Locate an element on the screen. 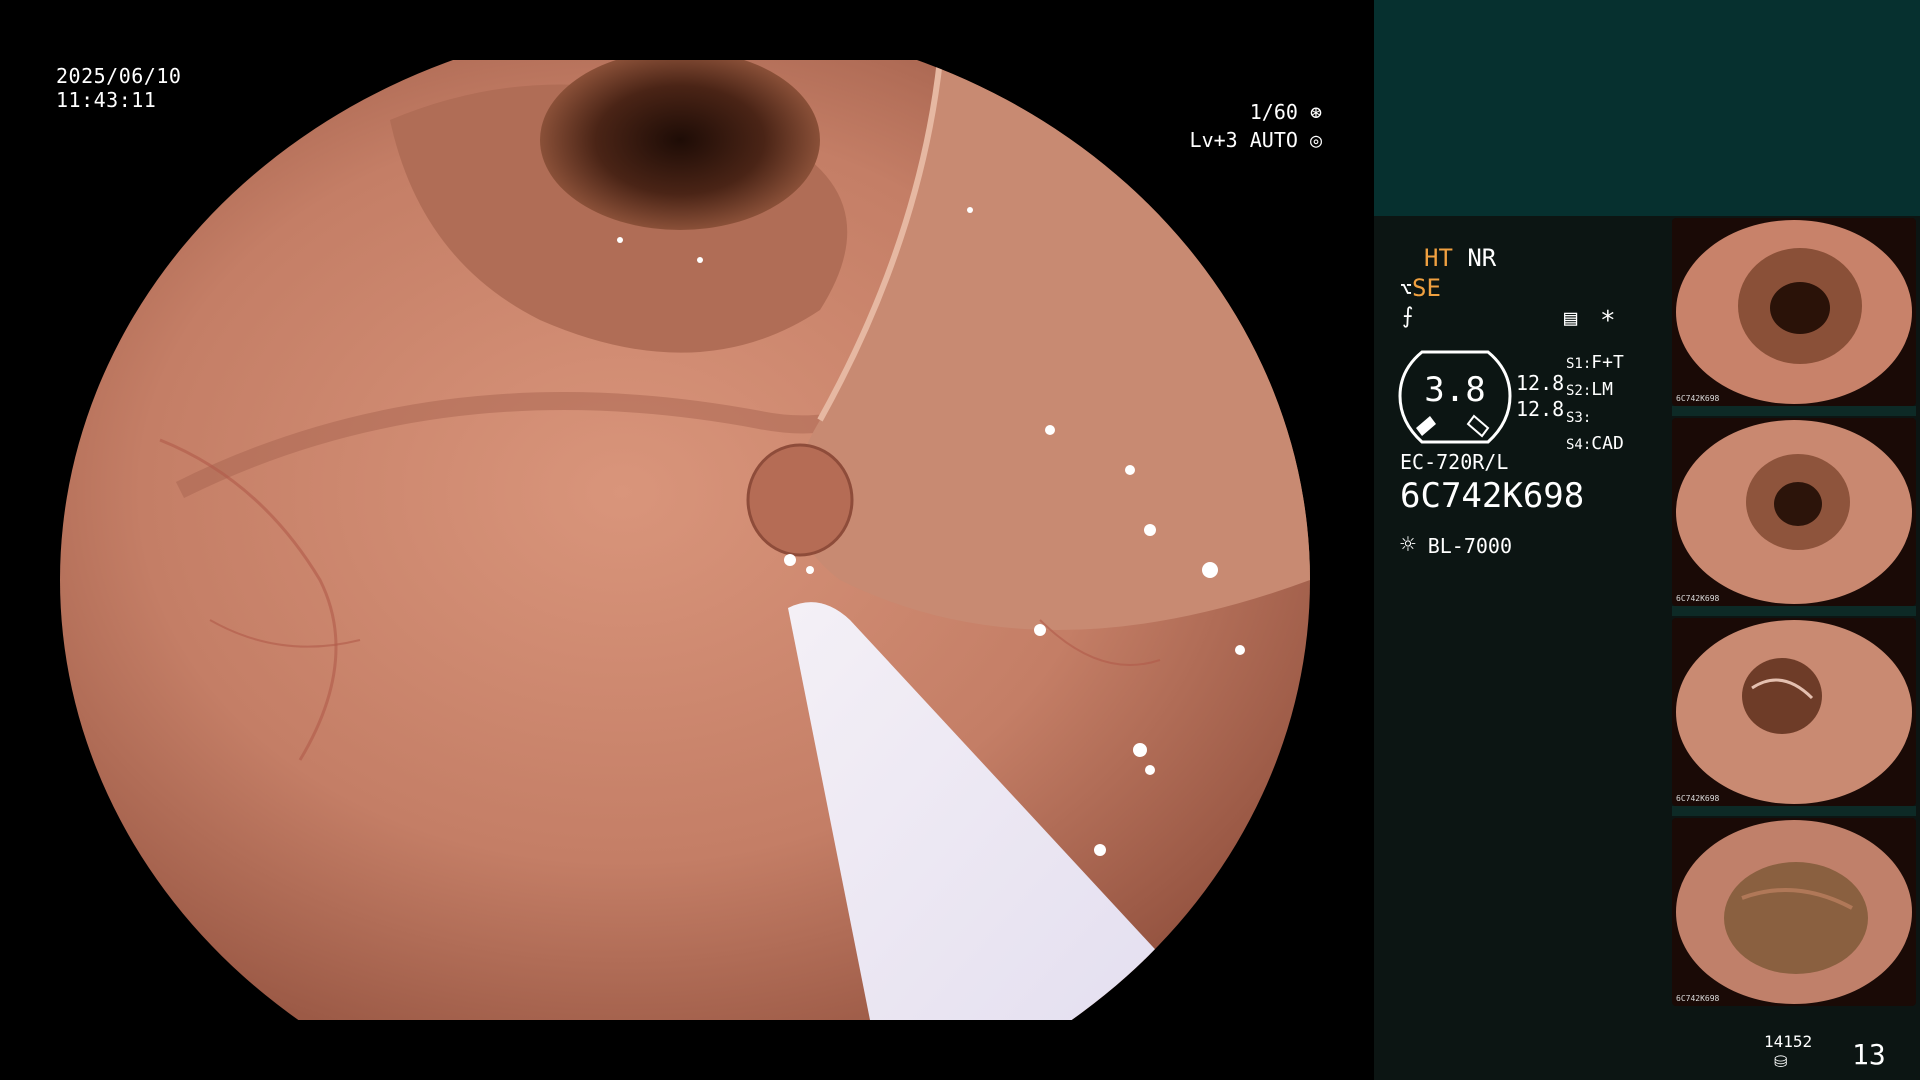  thumbnail-2-bar is located at coordinates (1794, 611).